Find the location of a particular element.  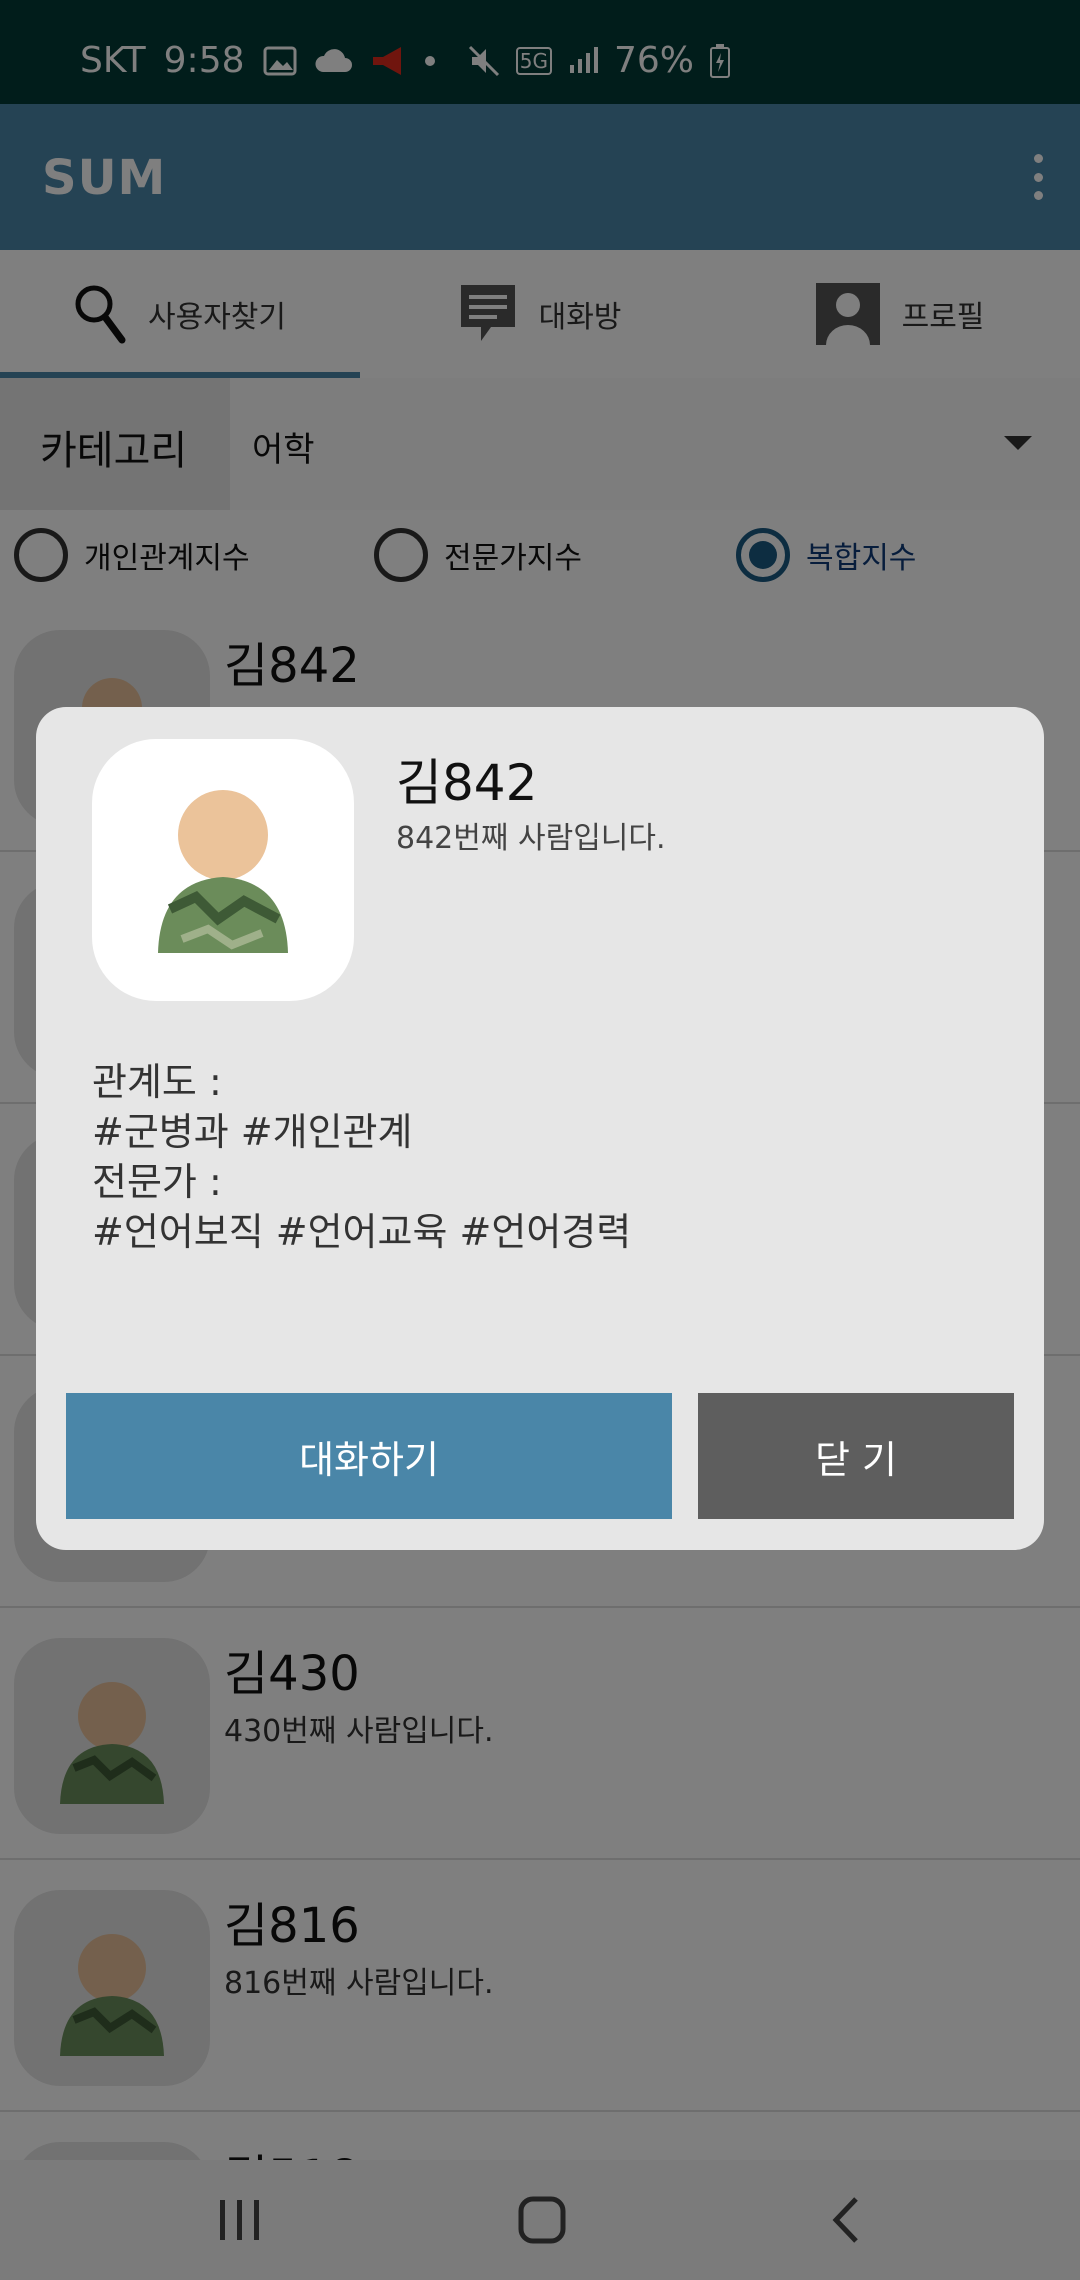

dialog-user-name: 김842 is located at coordinates (467, 783).